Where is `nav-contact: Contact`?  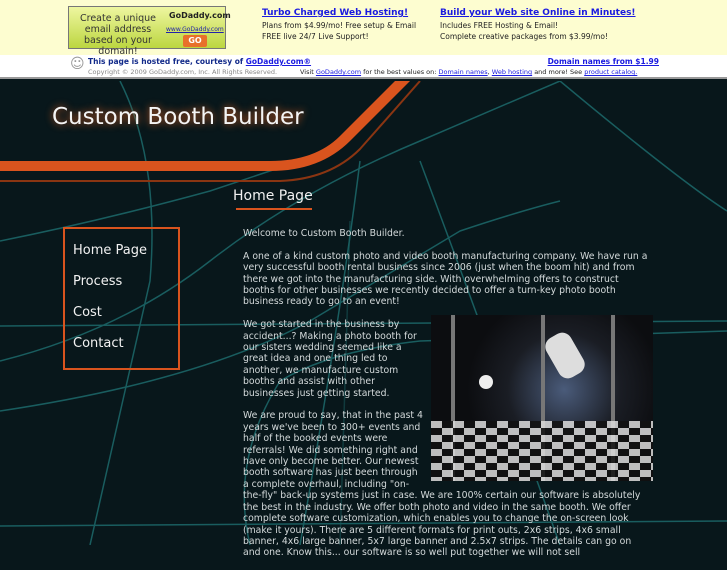
nav-contact: Contact is located at coordinates (121, 351).